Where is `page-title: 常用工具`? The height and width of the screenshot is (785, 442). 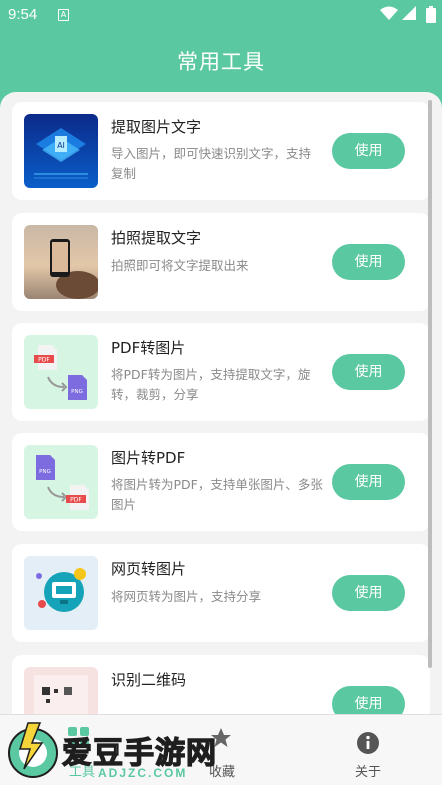 page-title: 常用工具 is located at coordinates (221, 62).